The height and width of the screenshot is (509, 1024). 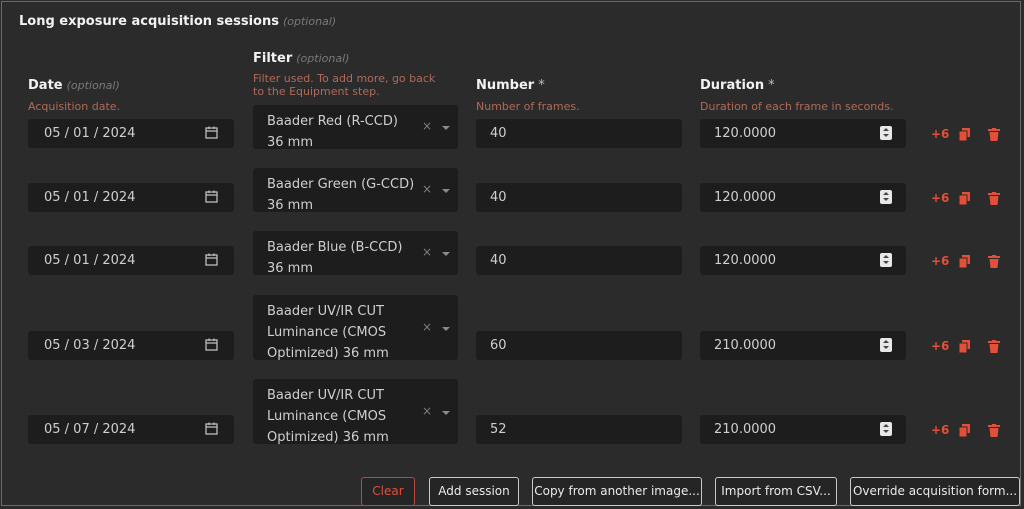 I want to click on duration-column-header: Duration *, so click(x=737, y=85).